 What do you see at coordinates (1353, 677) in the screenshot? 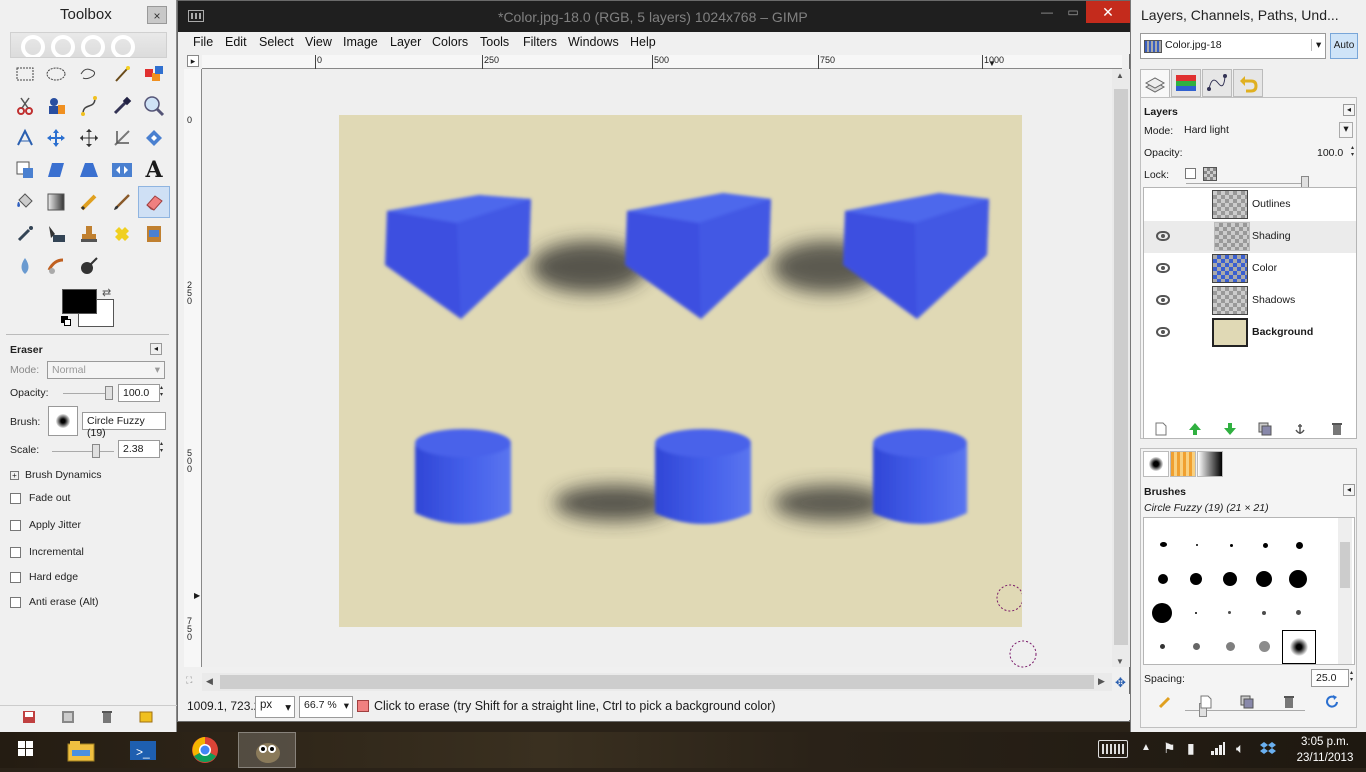
I see `spacing-spin-icon: ▴ ▾` at bounding box center [1353, 677].